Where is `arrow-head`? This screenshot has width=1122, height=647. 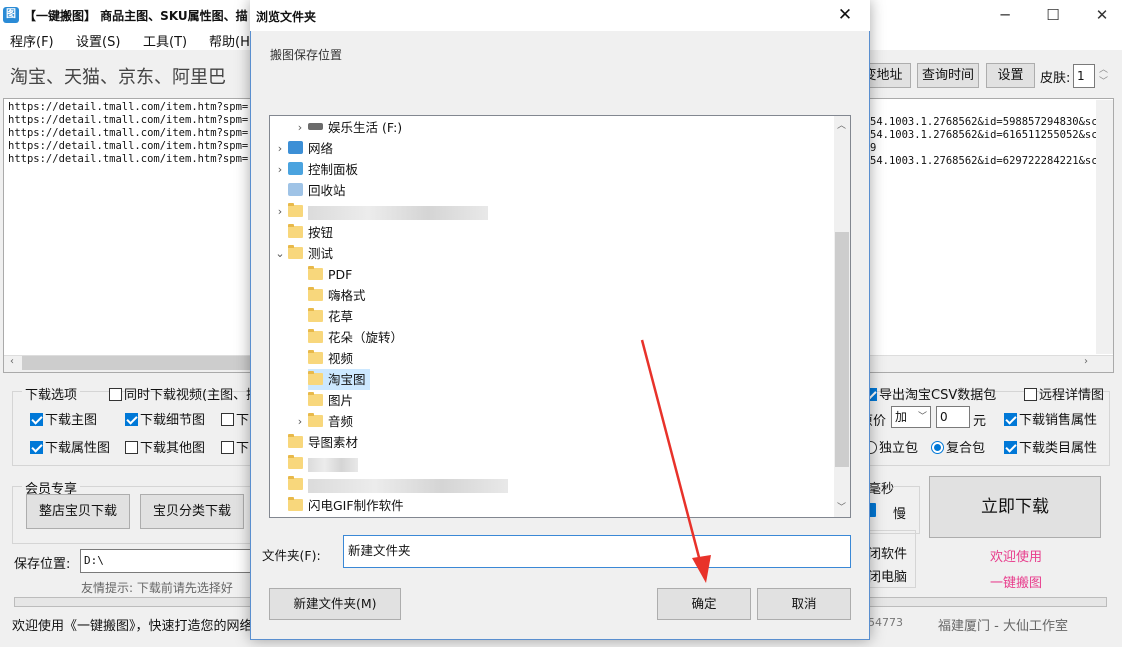
arrow-head is located at coordinates (701, 569).